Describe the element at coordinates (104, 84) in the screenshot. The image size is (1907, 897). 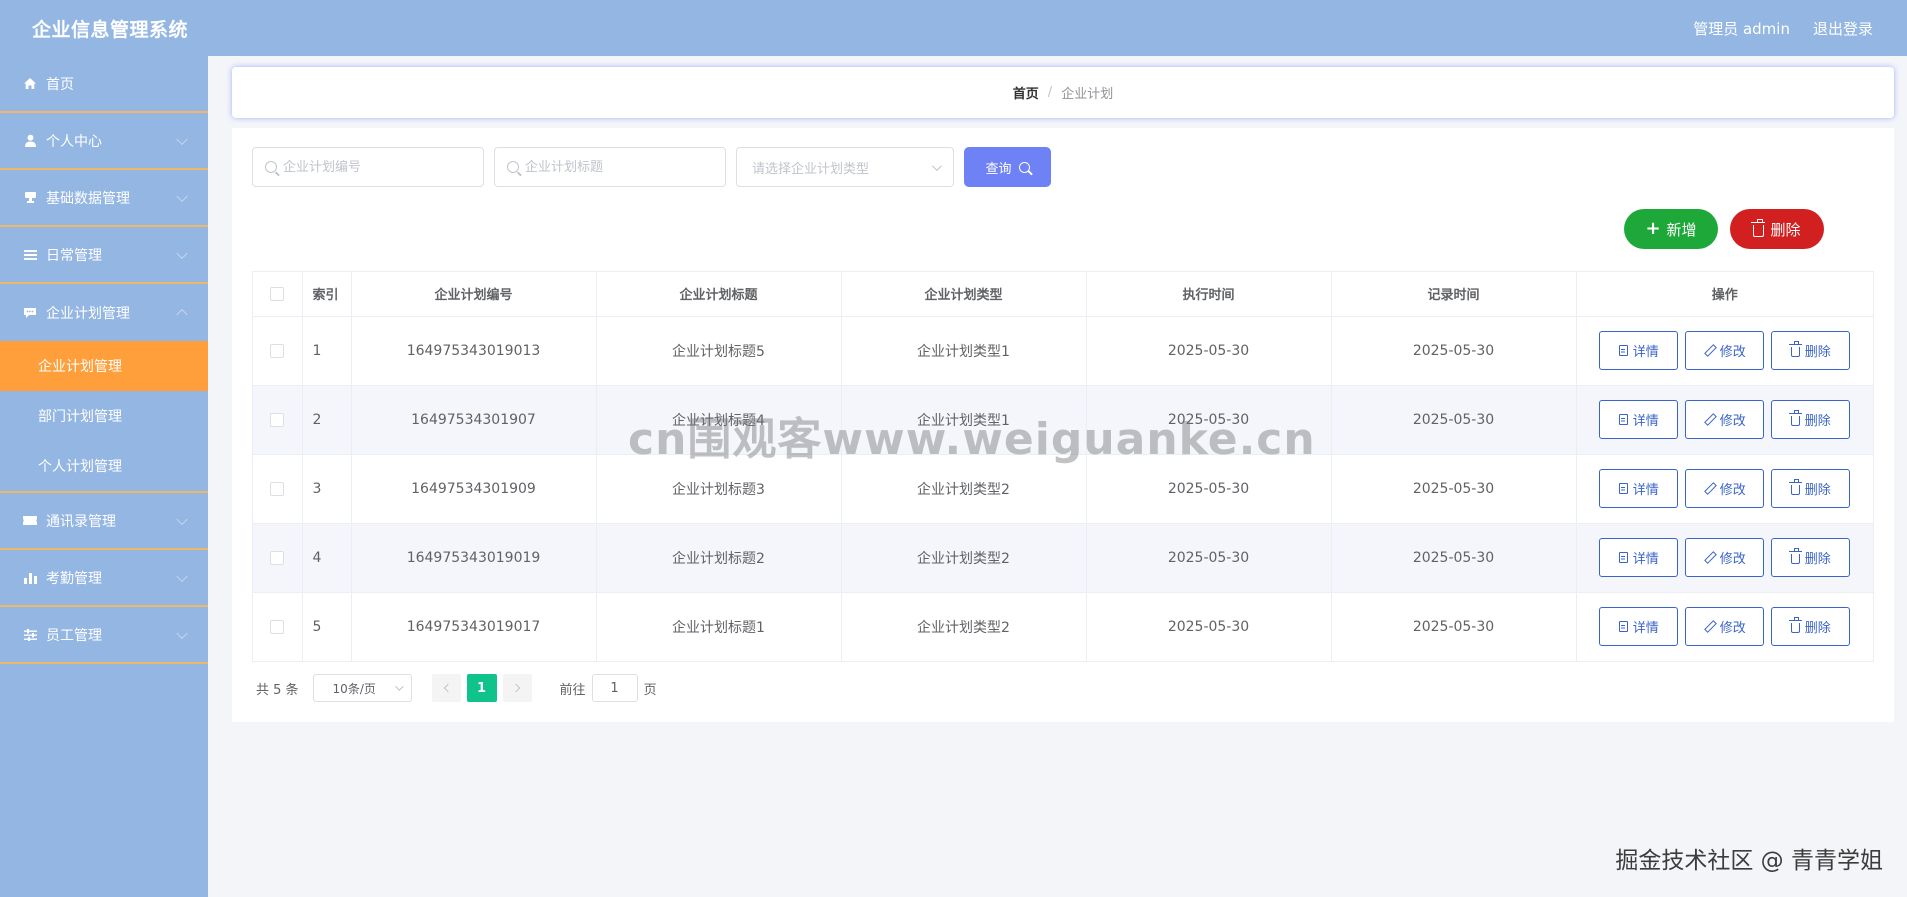
I see `sidebar-item-home: 首页` at that location.